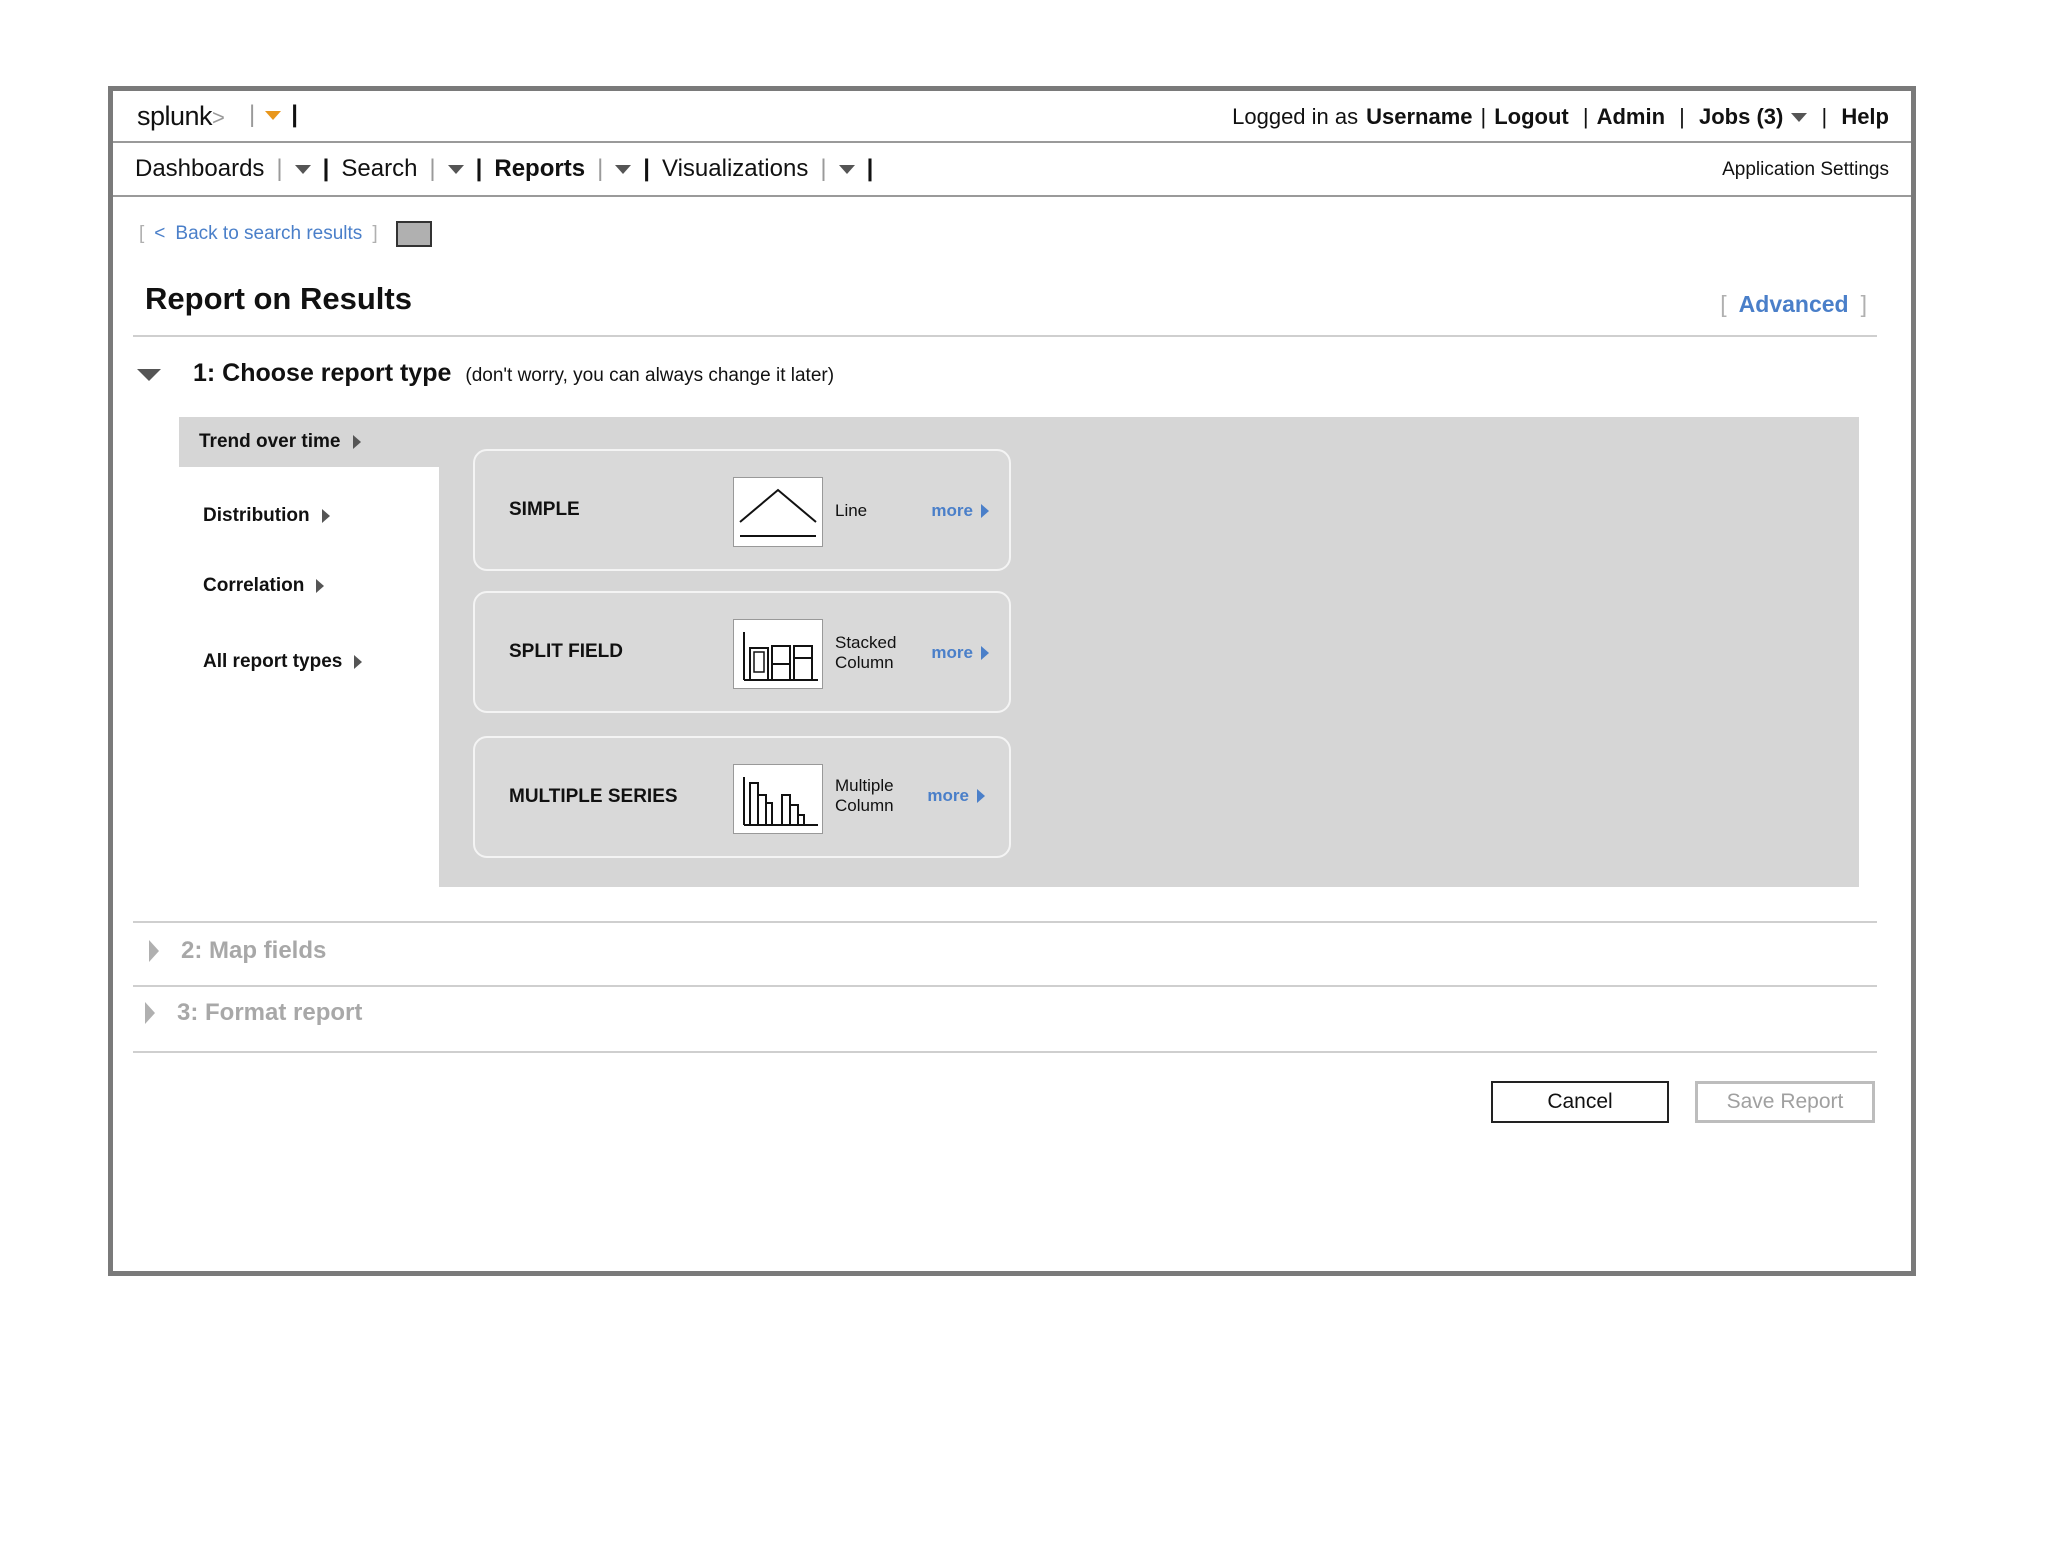  Describe the element at coordinates (455, 169) in the screenshot. I see `search-dropdown-icon` at that location.